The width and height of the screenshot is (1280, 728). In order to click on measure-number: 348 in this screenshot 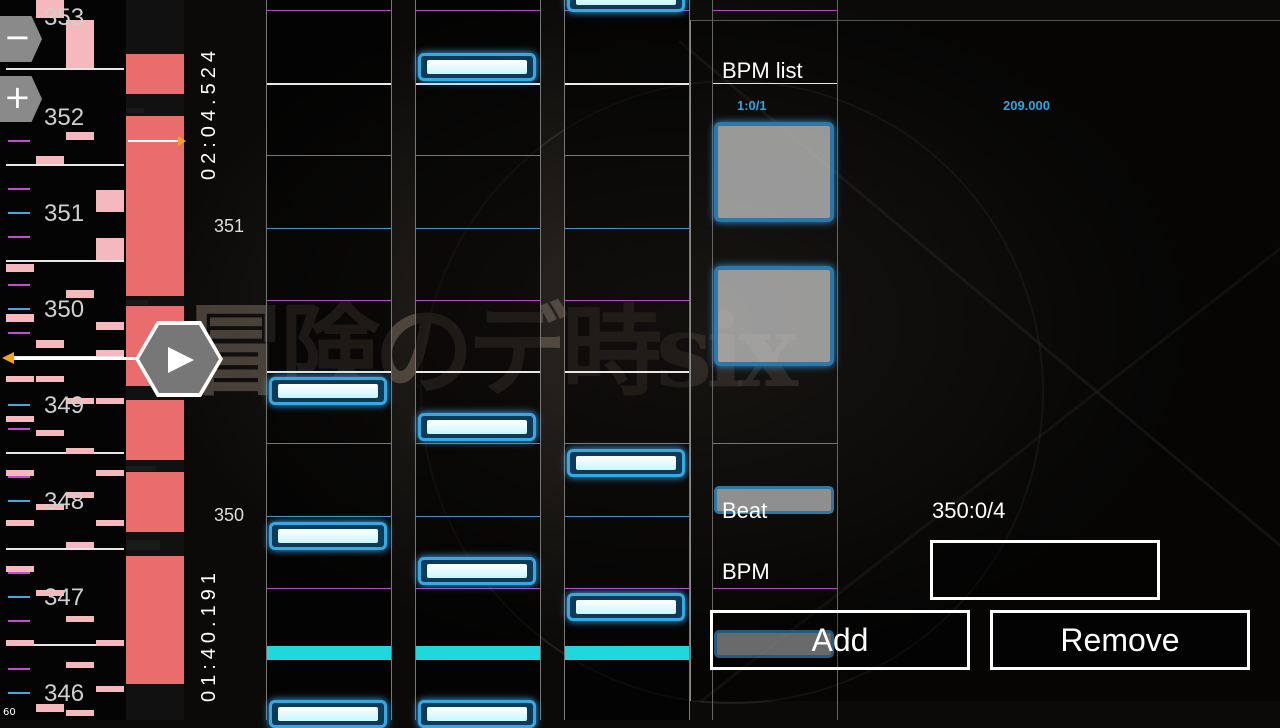, I will do `click(64, 501)`.